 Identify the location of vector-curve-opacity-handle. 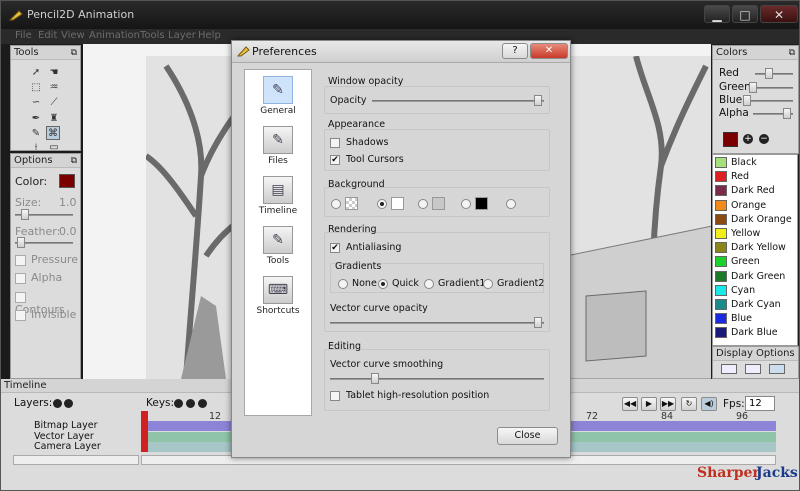
(538, 322).